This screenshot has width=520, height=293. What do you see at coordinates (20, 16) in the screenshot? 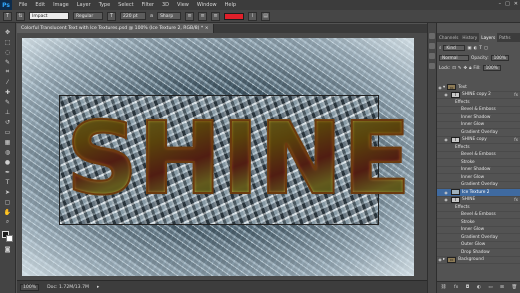
I see `text-orientation-icon: ⇅` at bounding box center [20, 16].